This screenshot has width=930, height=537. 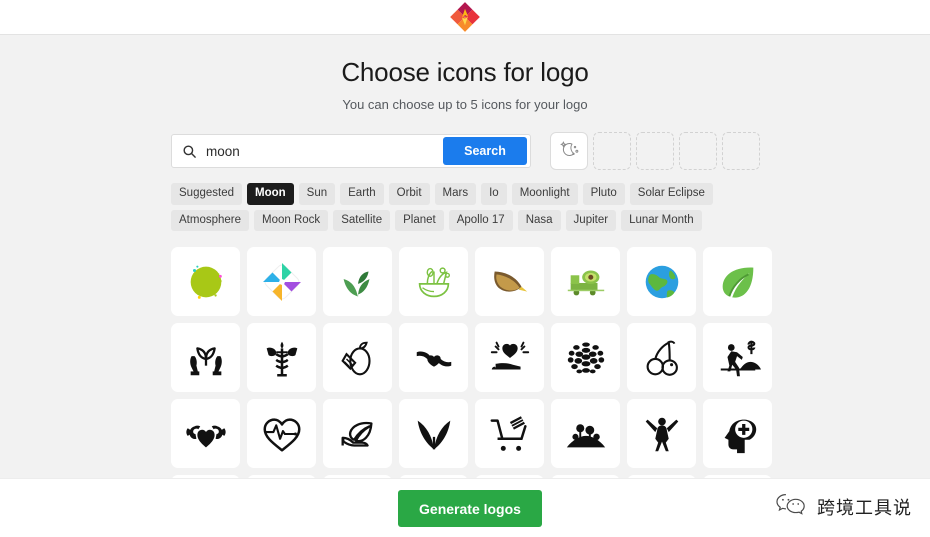 I want to click on miner-dollar-icon, so click(x=738, y=358).